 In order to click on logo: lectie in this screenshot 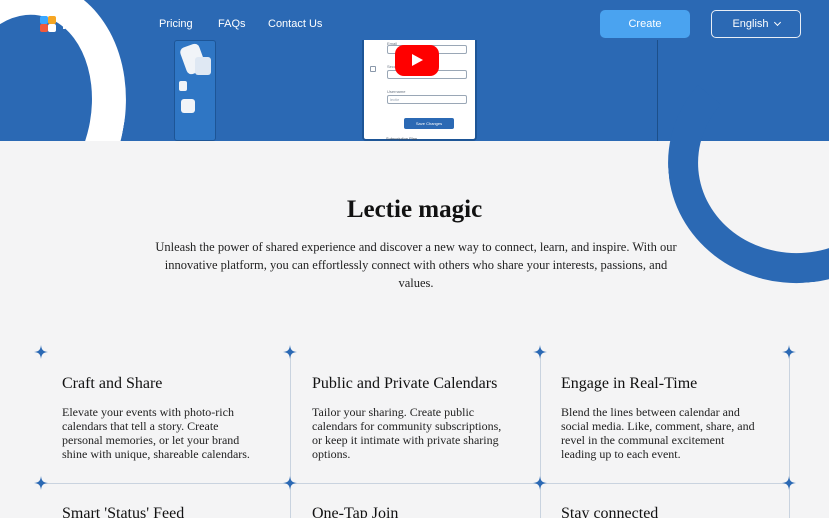, I will do `click(68, 24)`.